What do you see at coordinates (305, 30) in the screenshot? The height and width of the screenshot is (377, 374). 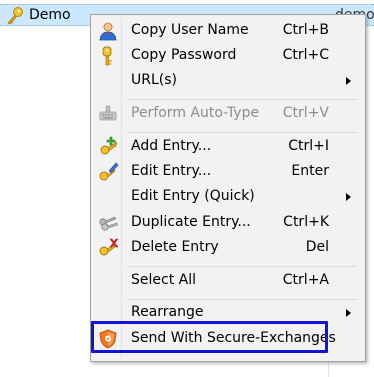 I see `menu-item-shortcut: Ctrl+B` at bounding box center [305, 30].